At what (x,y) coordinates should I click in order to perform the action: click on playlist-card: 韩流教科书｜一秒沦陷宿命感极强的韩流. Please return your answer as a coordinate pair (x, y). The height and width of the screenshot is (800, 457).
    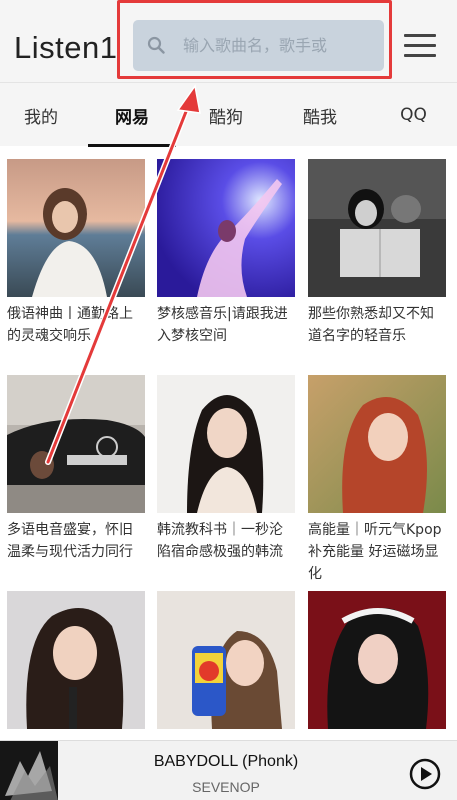
    Looking at the image, I should click on (226, 469).